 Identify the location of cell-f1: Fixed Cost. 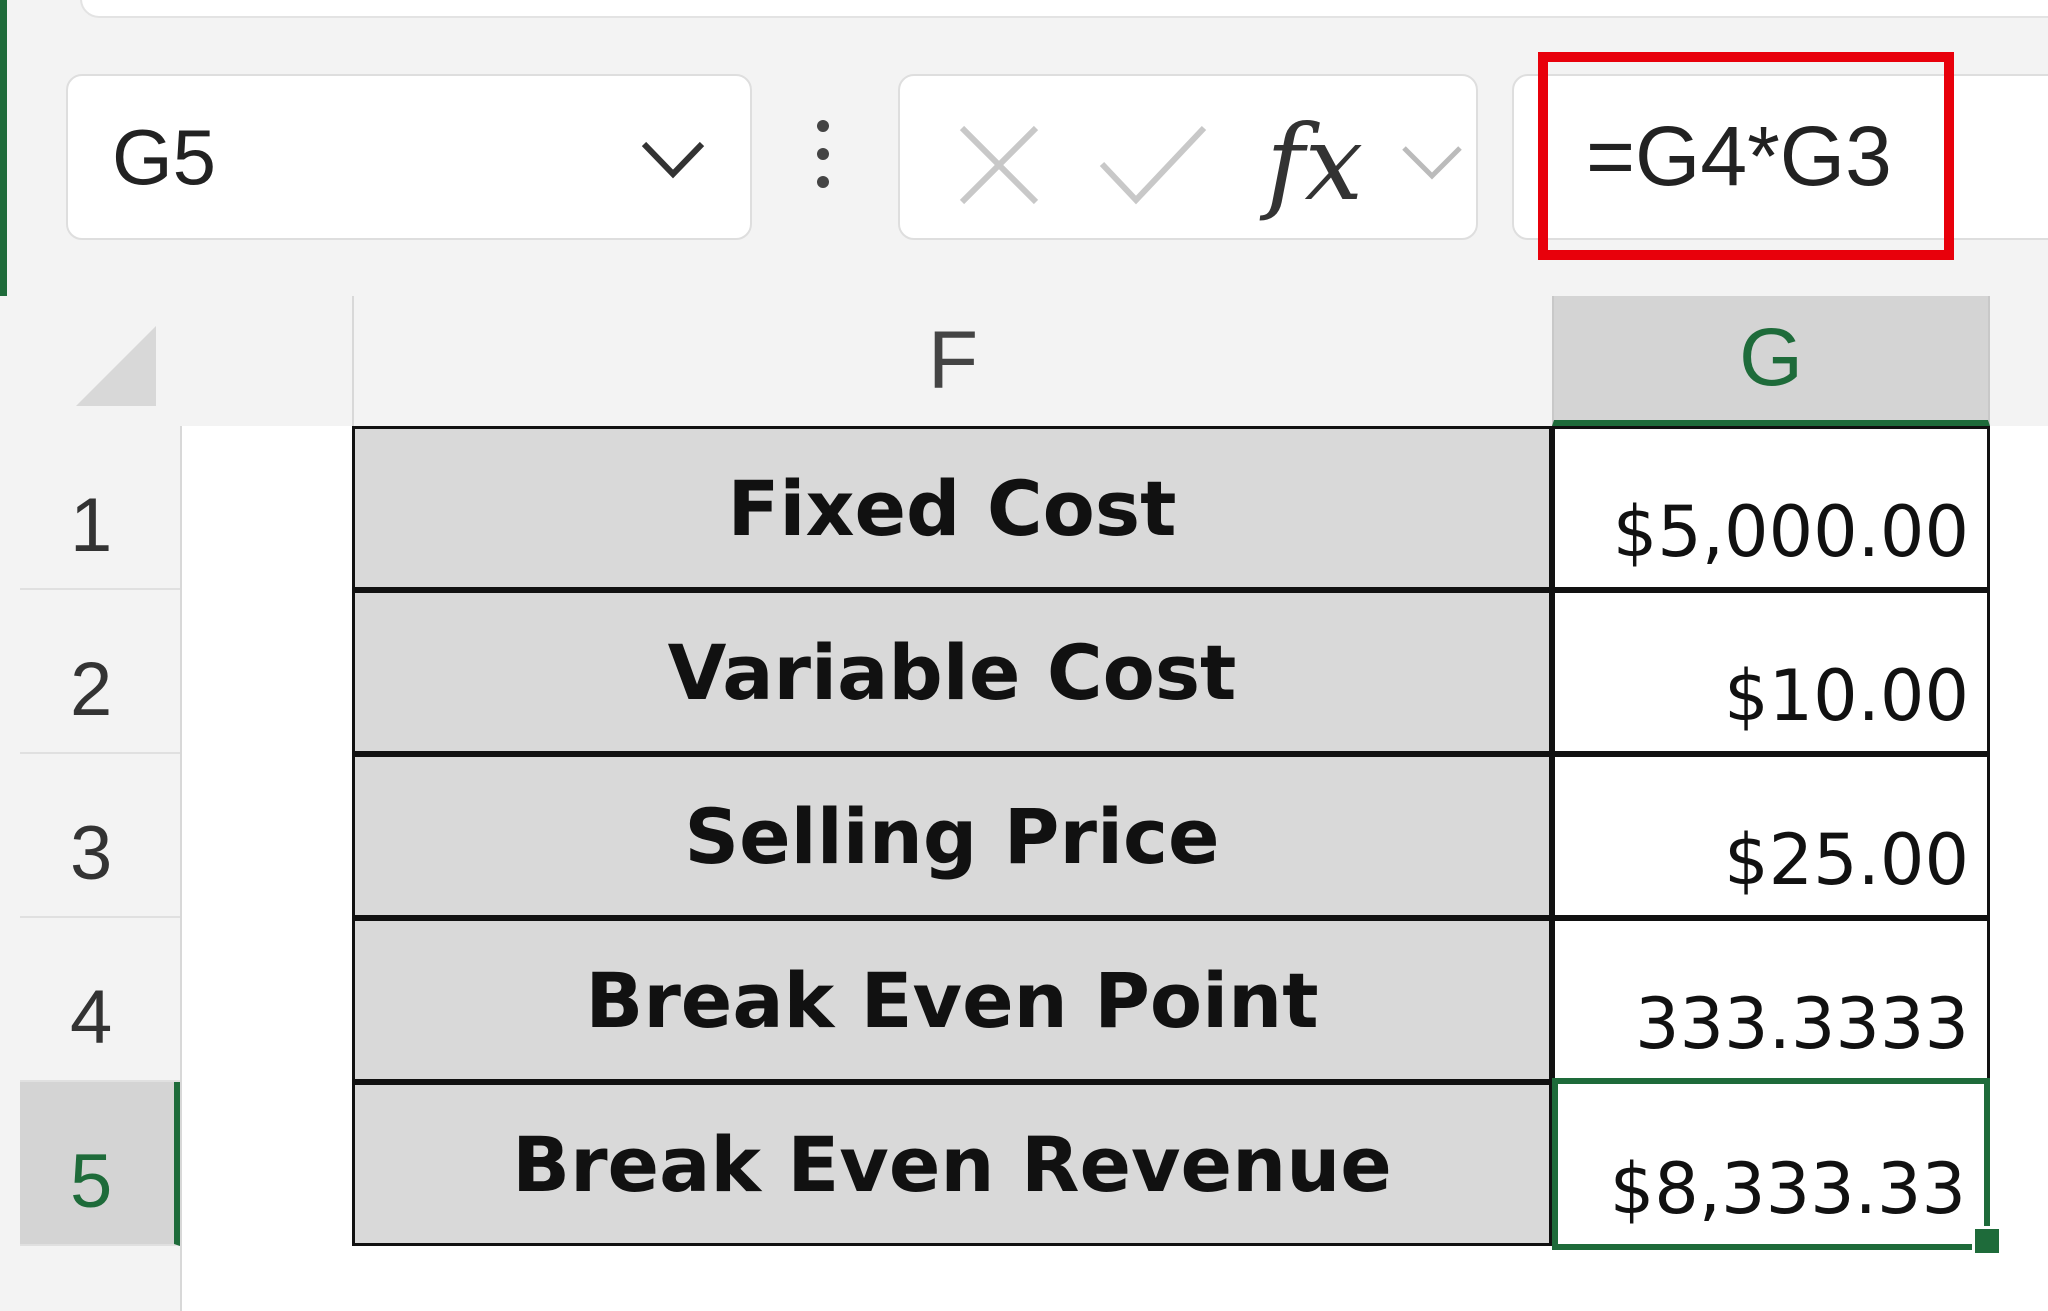
(952, 508).